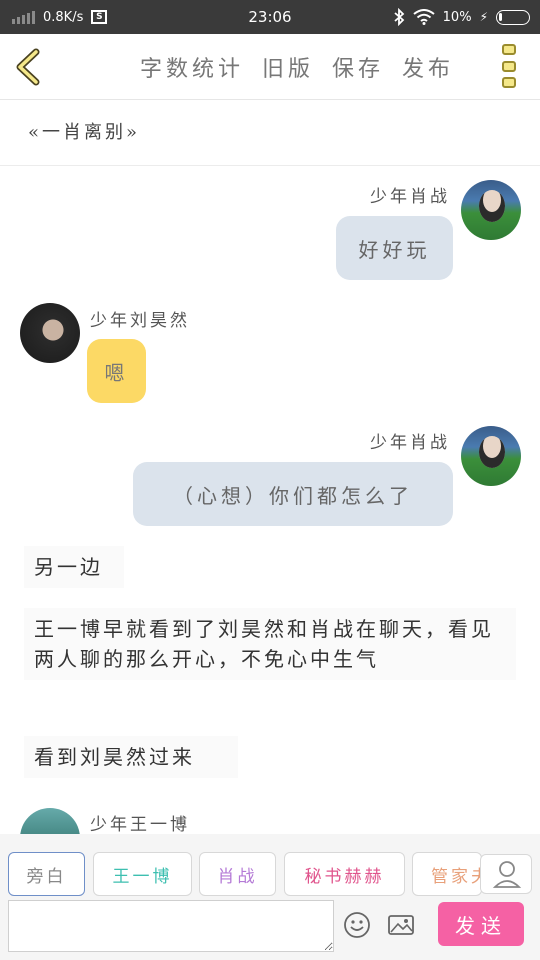 The width and height of the screenshot is (540, 960). I want to click on role-xiao-zhan: 肖战, so click(237, 874).